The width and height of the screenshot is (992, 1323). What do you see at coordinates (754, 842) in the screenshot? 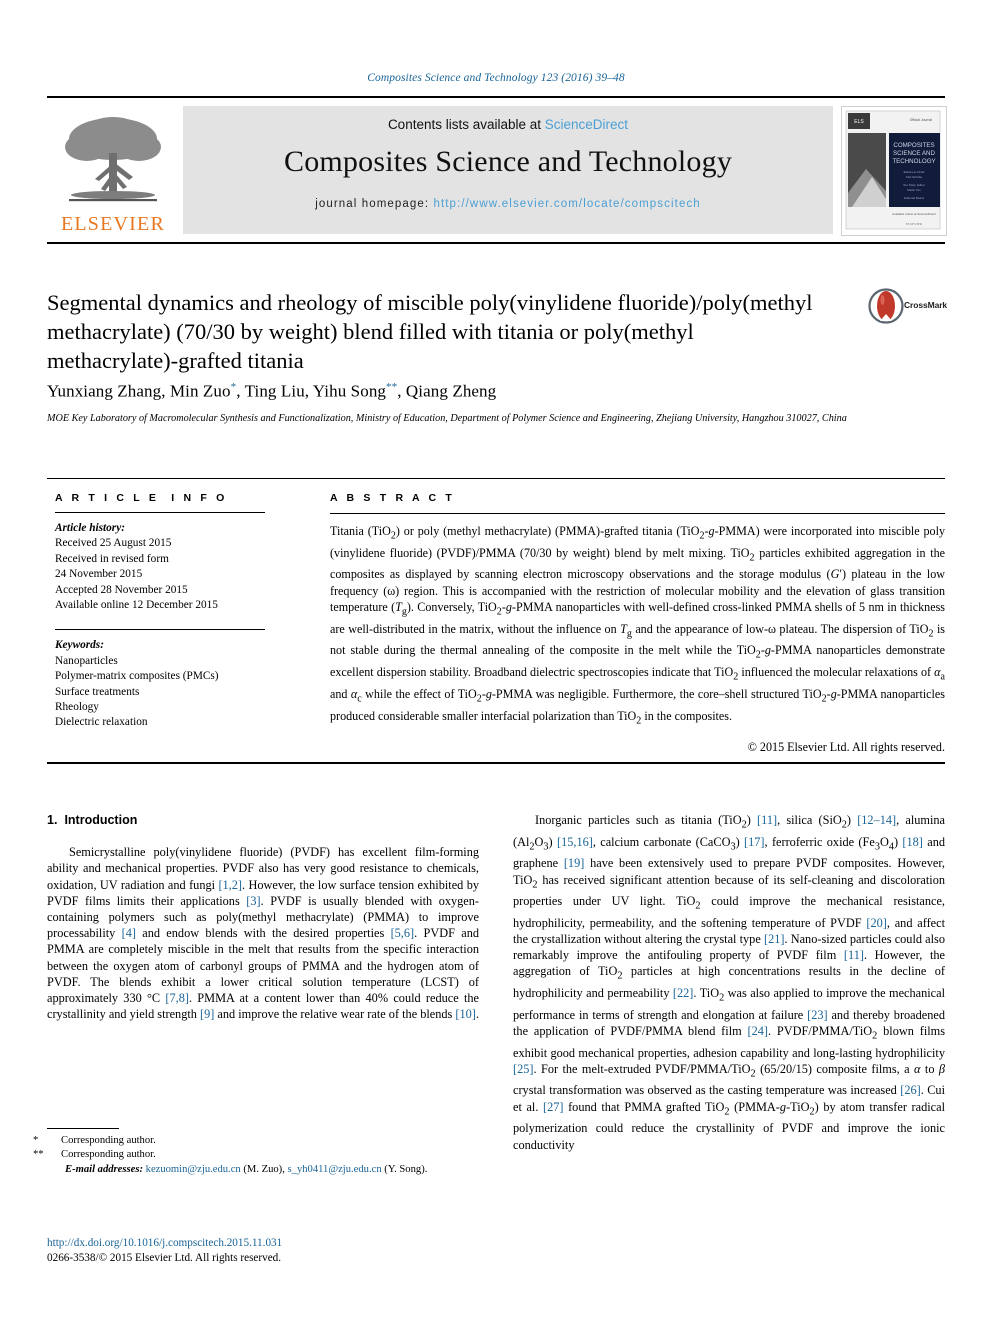
I see `citation-ref: [17]` at bounding box center [754, 842].